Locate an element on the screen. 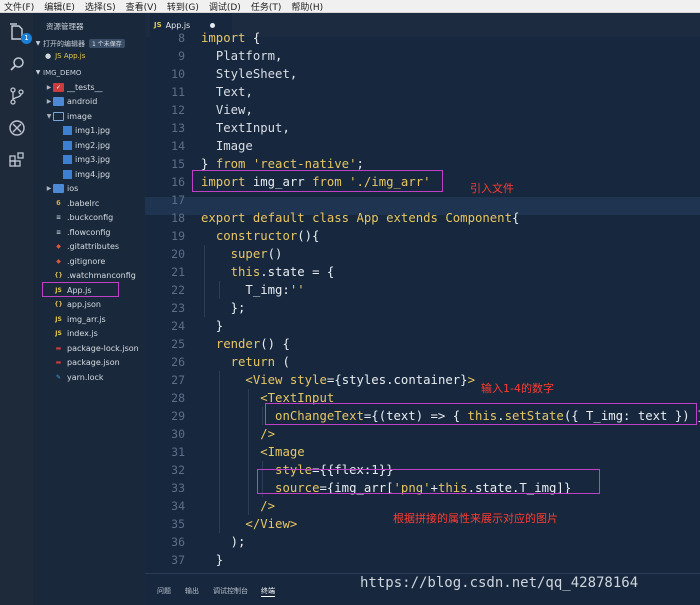  tree-item-label: .buckconfig is located at coordinates (90, 218).